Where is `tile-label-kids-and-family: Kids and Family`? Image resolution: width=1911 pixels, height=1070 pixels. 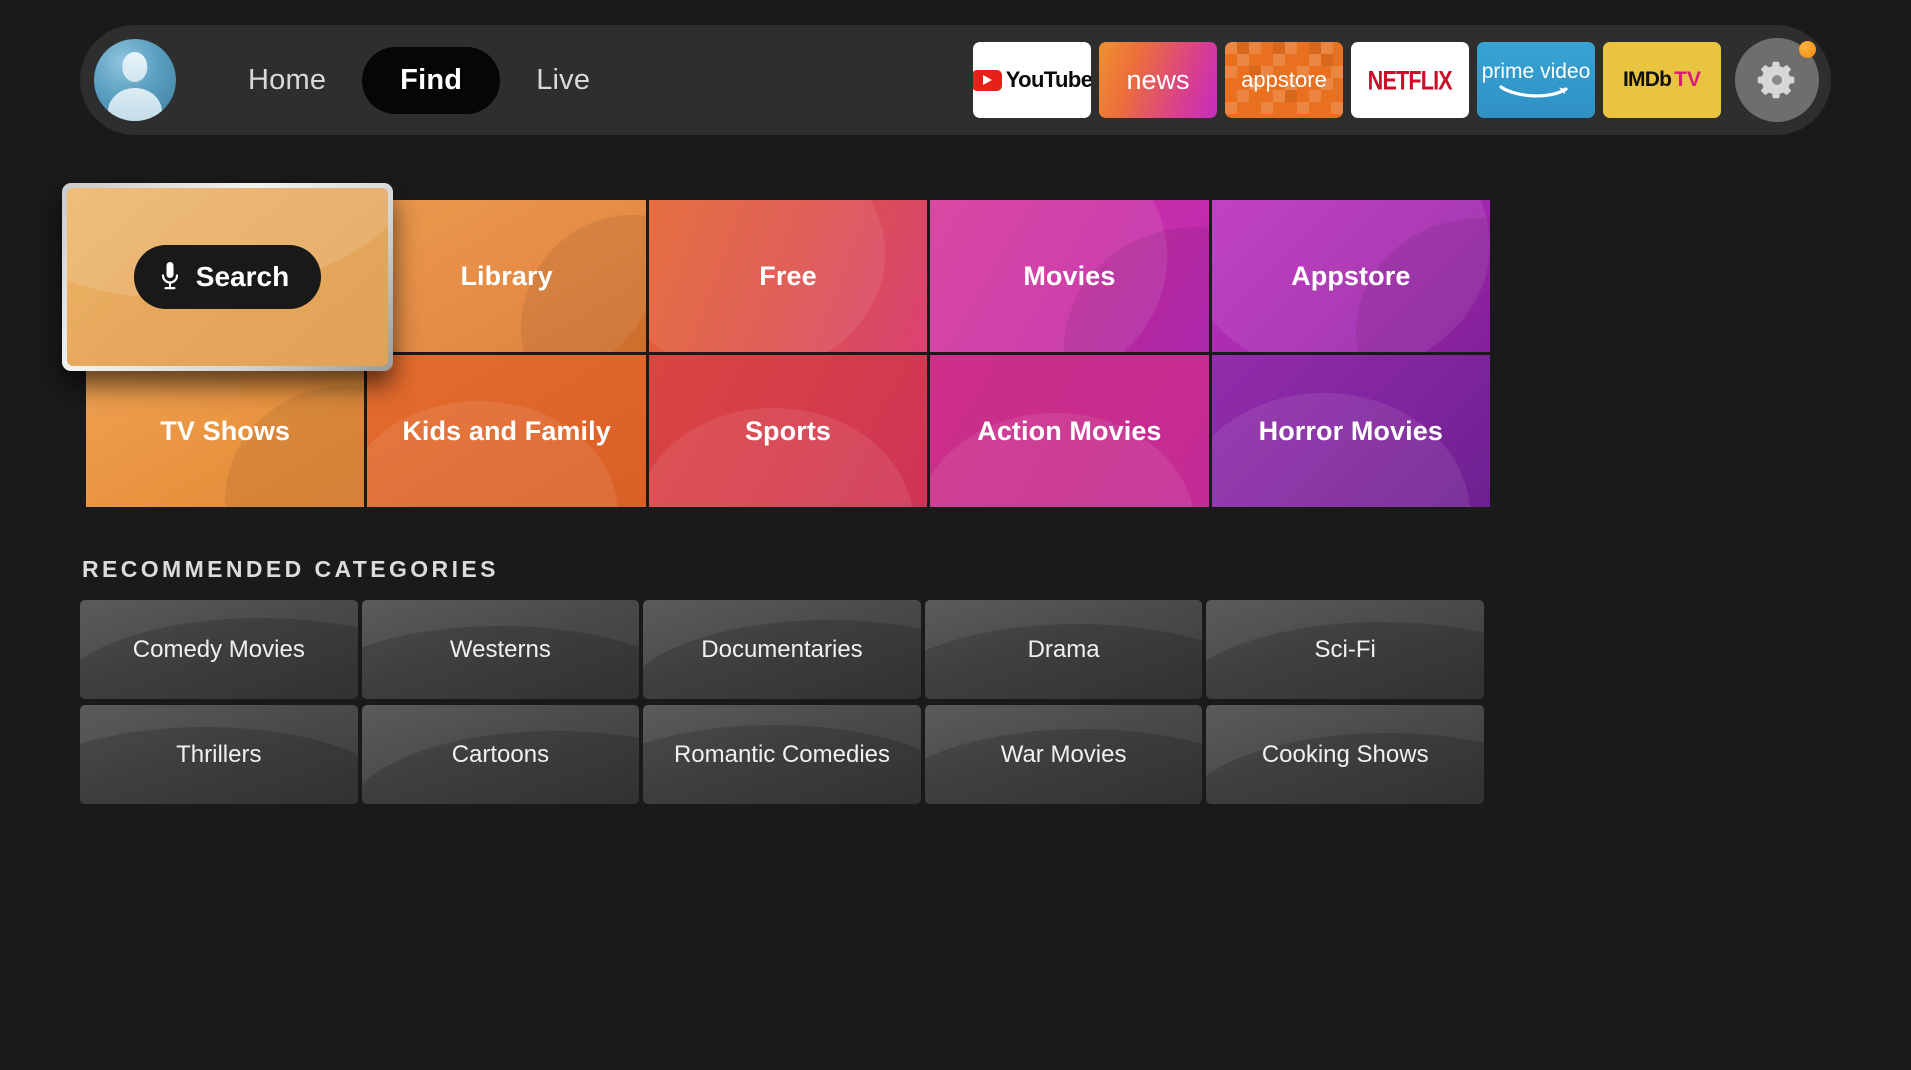
tile-label-kids-and-family: Kids and Family is located at coordinates (506, 430).